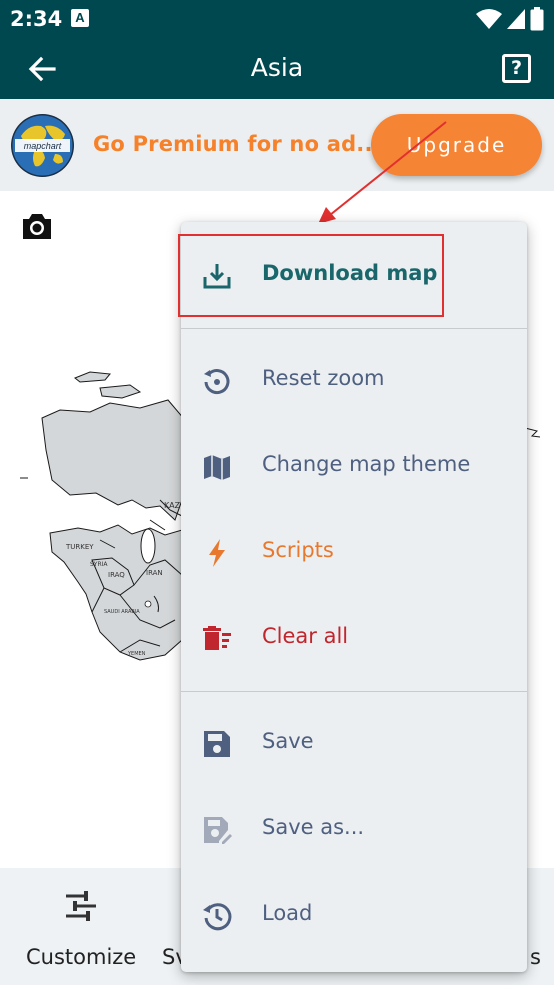 The height and width of the screenshot is (985, 554). Describe the element at coordinates (80, 18) in the screenshot. I see `notification-icon: A` at that location.